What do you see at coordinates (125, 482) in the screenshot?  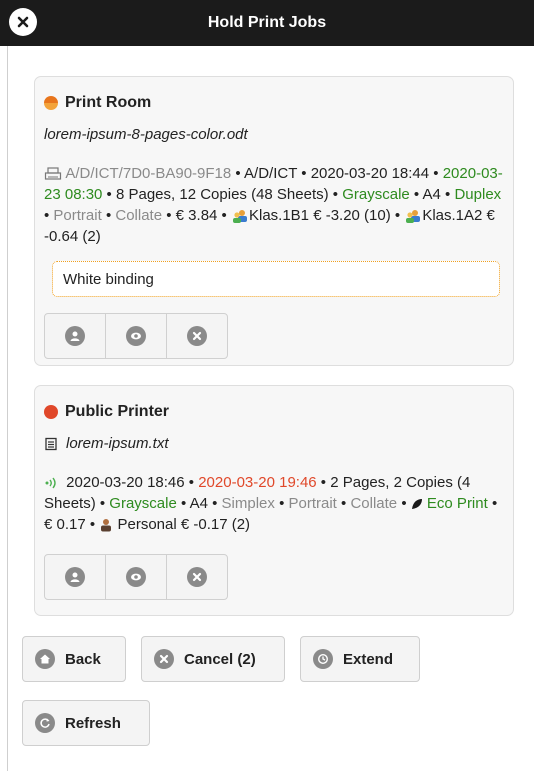 I see `submitted-time: 2020-03-20 18:46` at bounding box center [125, 482].